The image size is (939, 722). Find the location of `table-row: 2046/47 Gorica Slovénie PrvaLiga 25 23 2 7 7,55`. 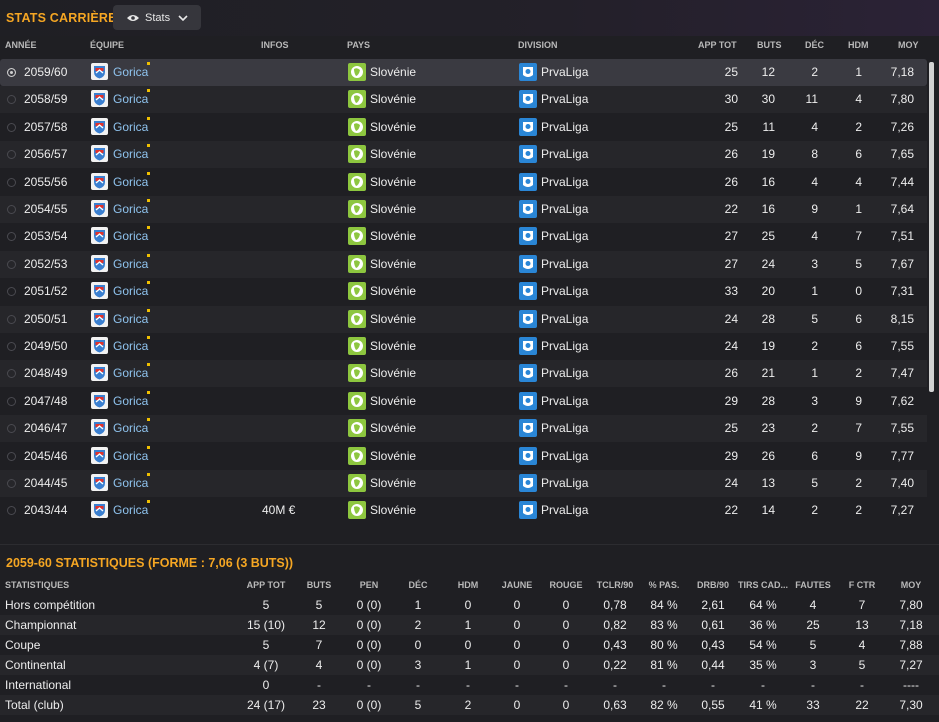

table-row: 2046/47 Gorica Slovénie PrvaLiga 25 23 2 7 7,55 is located at coordinates (463, 429).